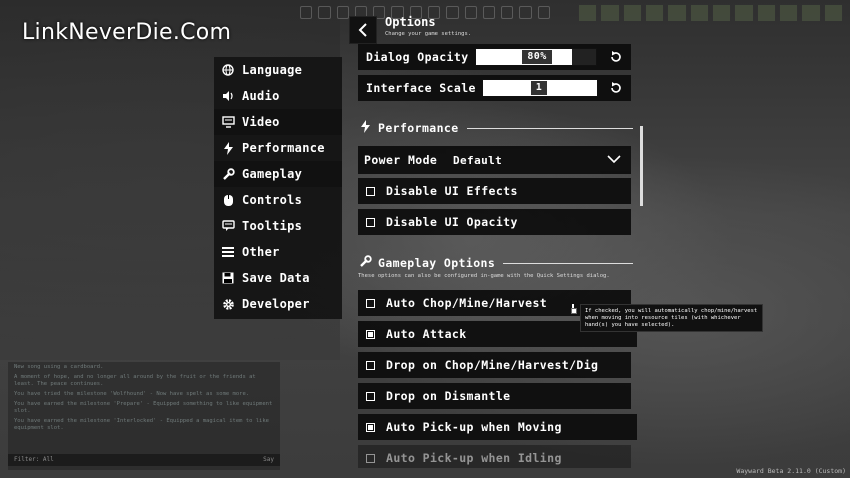 The image size is (850, 478). Describe the element at coordinates (261, 122) in the screenshot. I see `menu-item-label: Video` at that location.